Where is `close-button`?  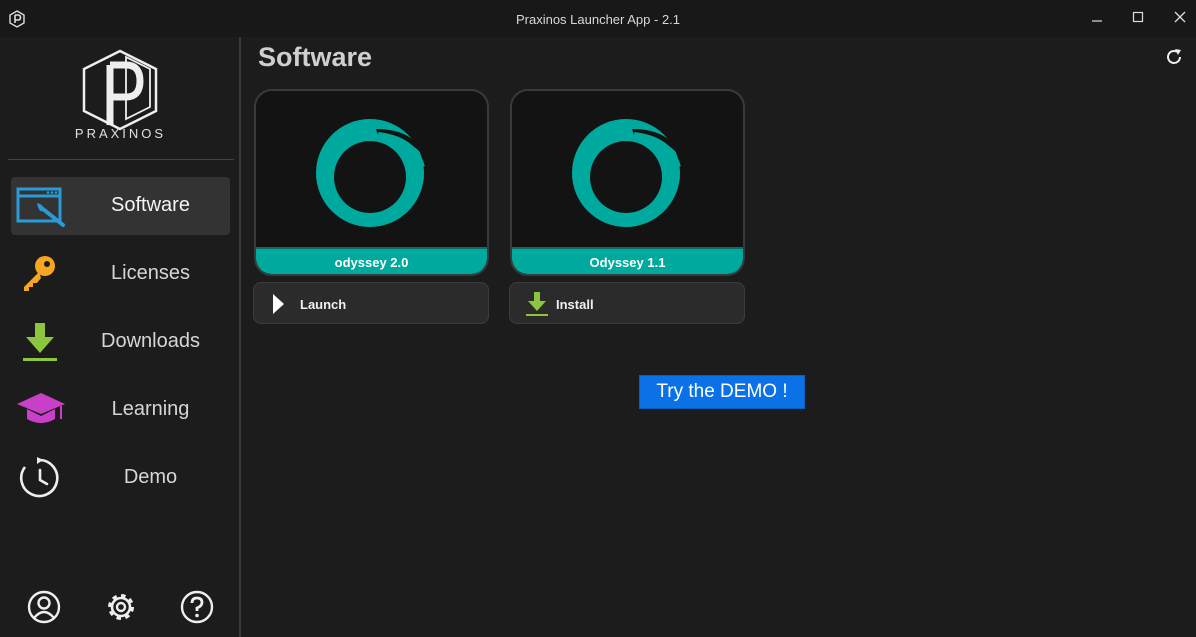 close-button is located at coordinates (1180, 17).